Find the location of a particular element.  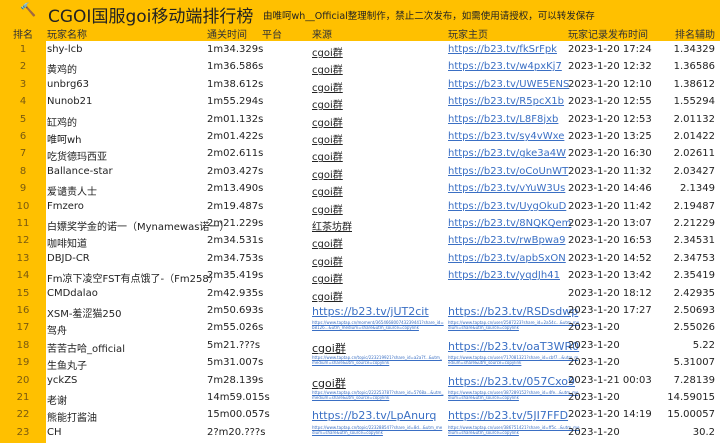

rank-aux: 30.2 is located at coordinates (703, 432).